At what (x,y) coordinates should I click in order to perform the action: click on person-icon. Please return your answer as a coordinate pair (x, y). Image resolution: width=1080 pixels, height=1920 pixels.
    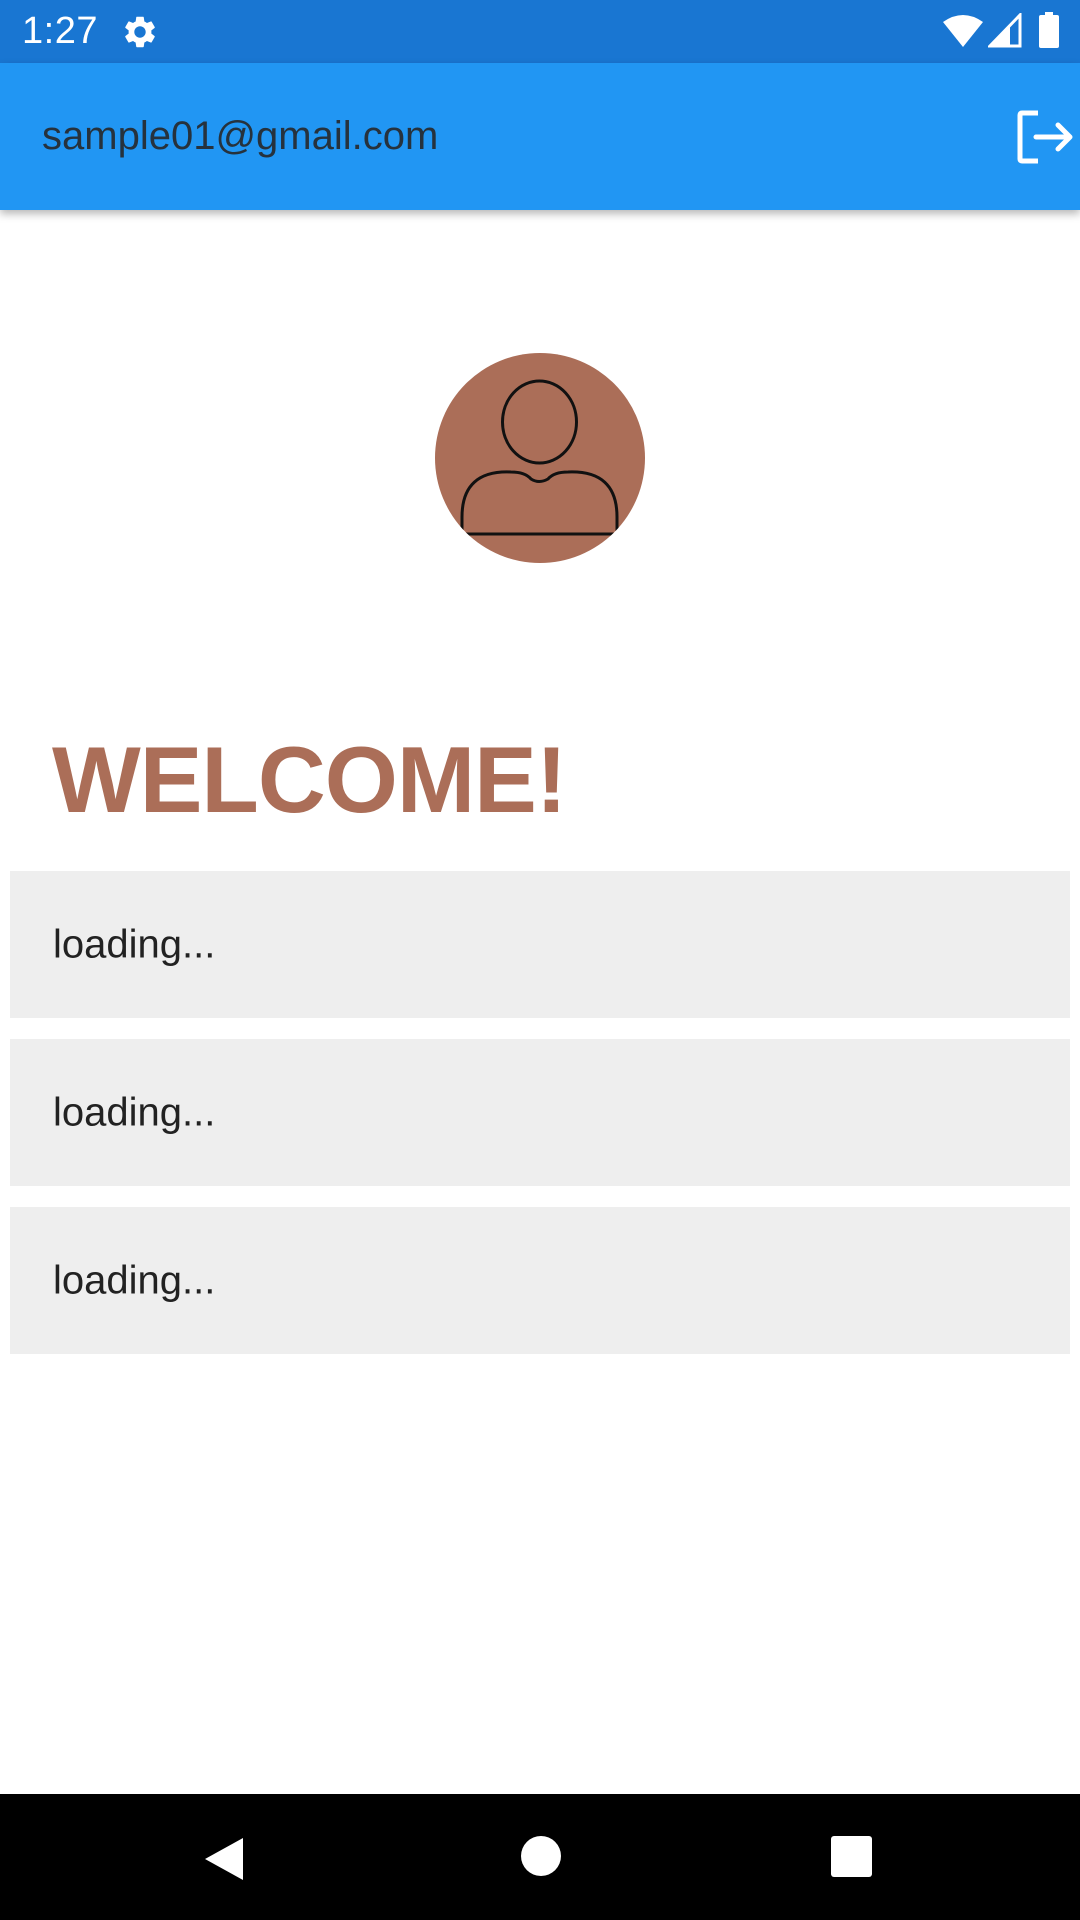
    Looking at the image, I should click on (539, 457).